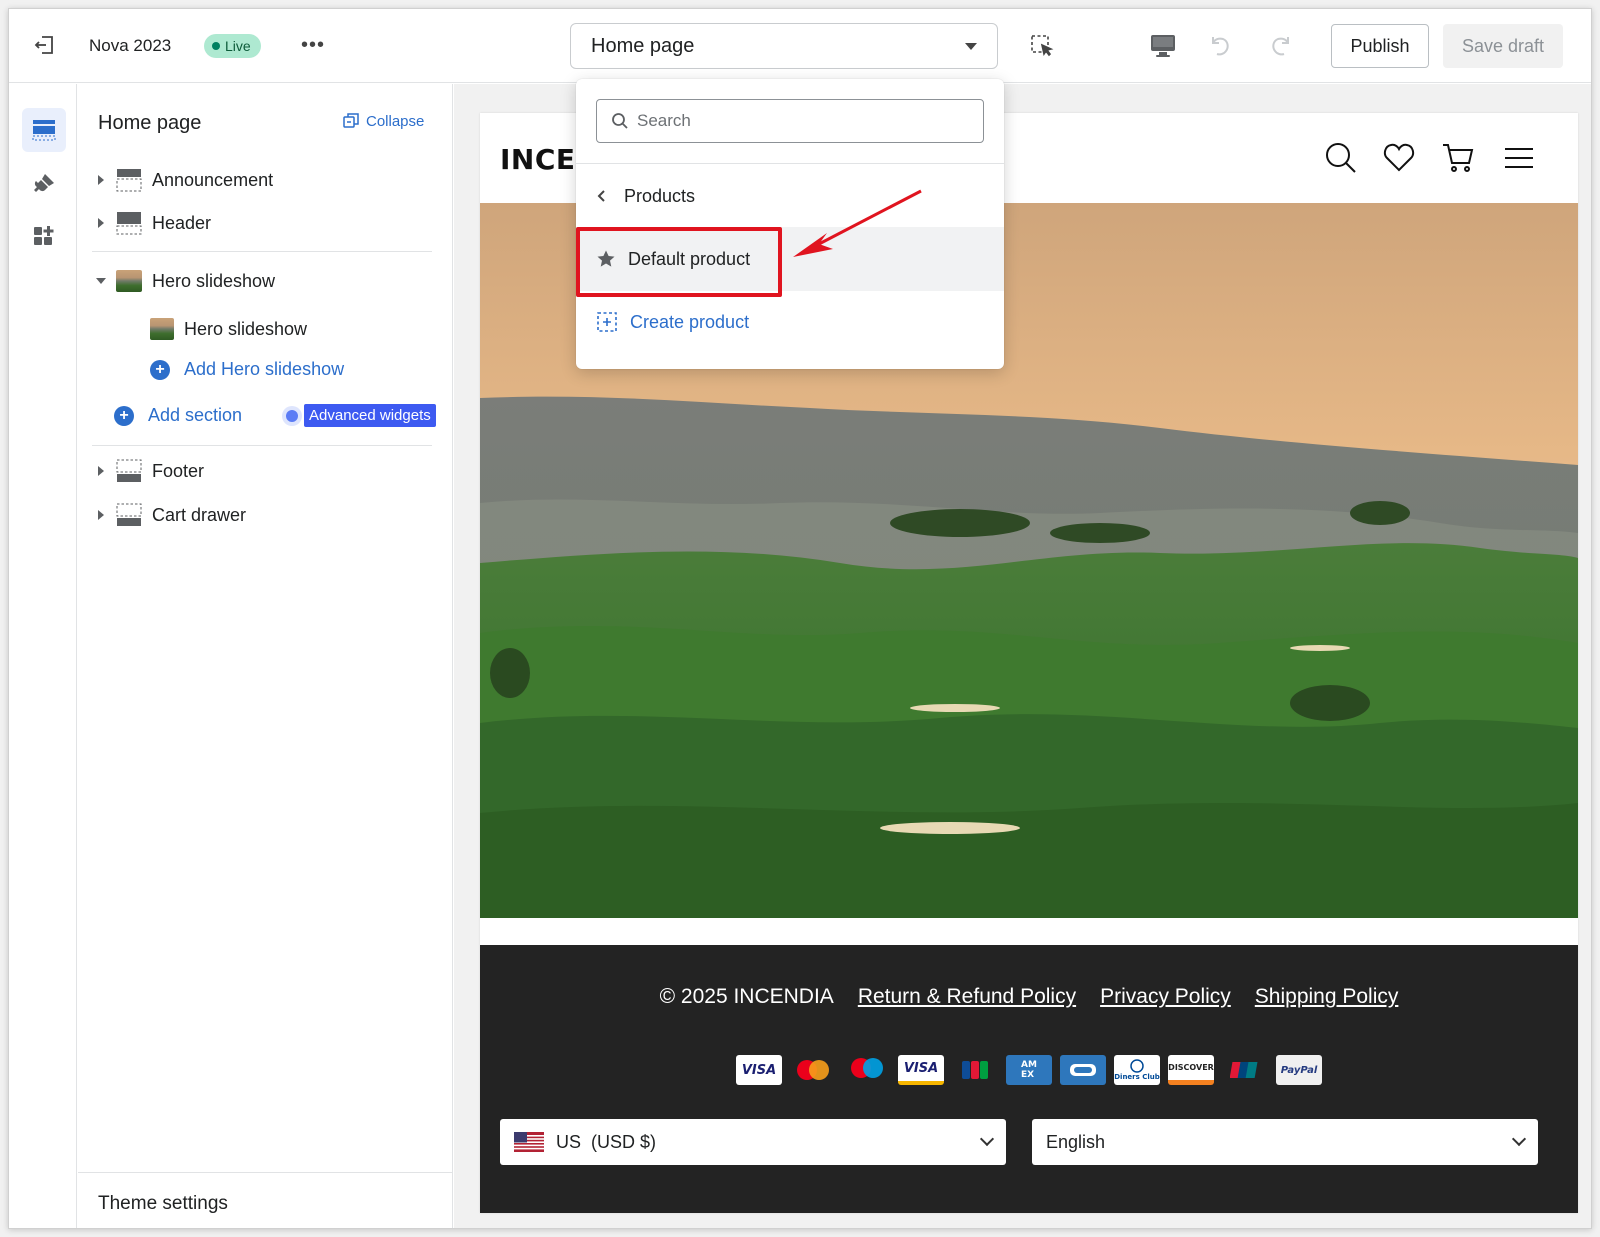  I want to click on star-icon, so click(606, 258).